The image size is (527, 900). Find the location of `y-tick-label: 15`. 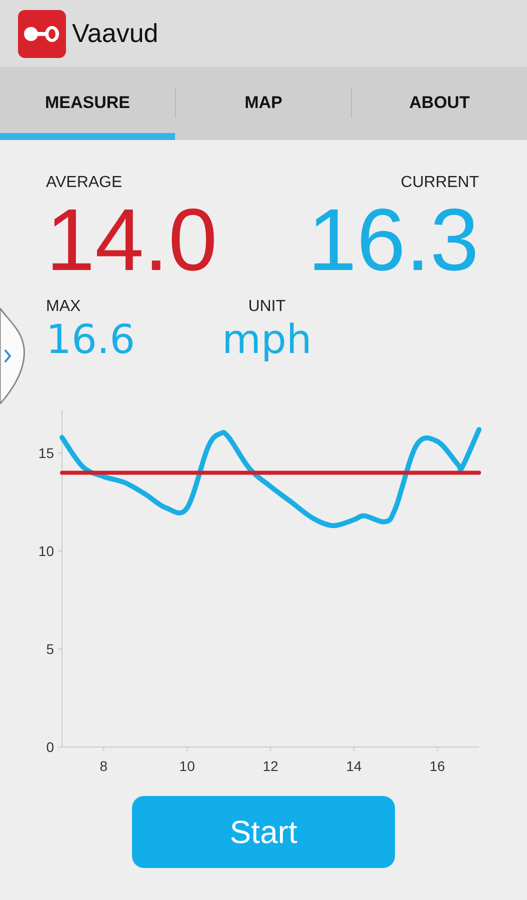

y-tick-label: 15 is located at coordinates (46, 453).